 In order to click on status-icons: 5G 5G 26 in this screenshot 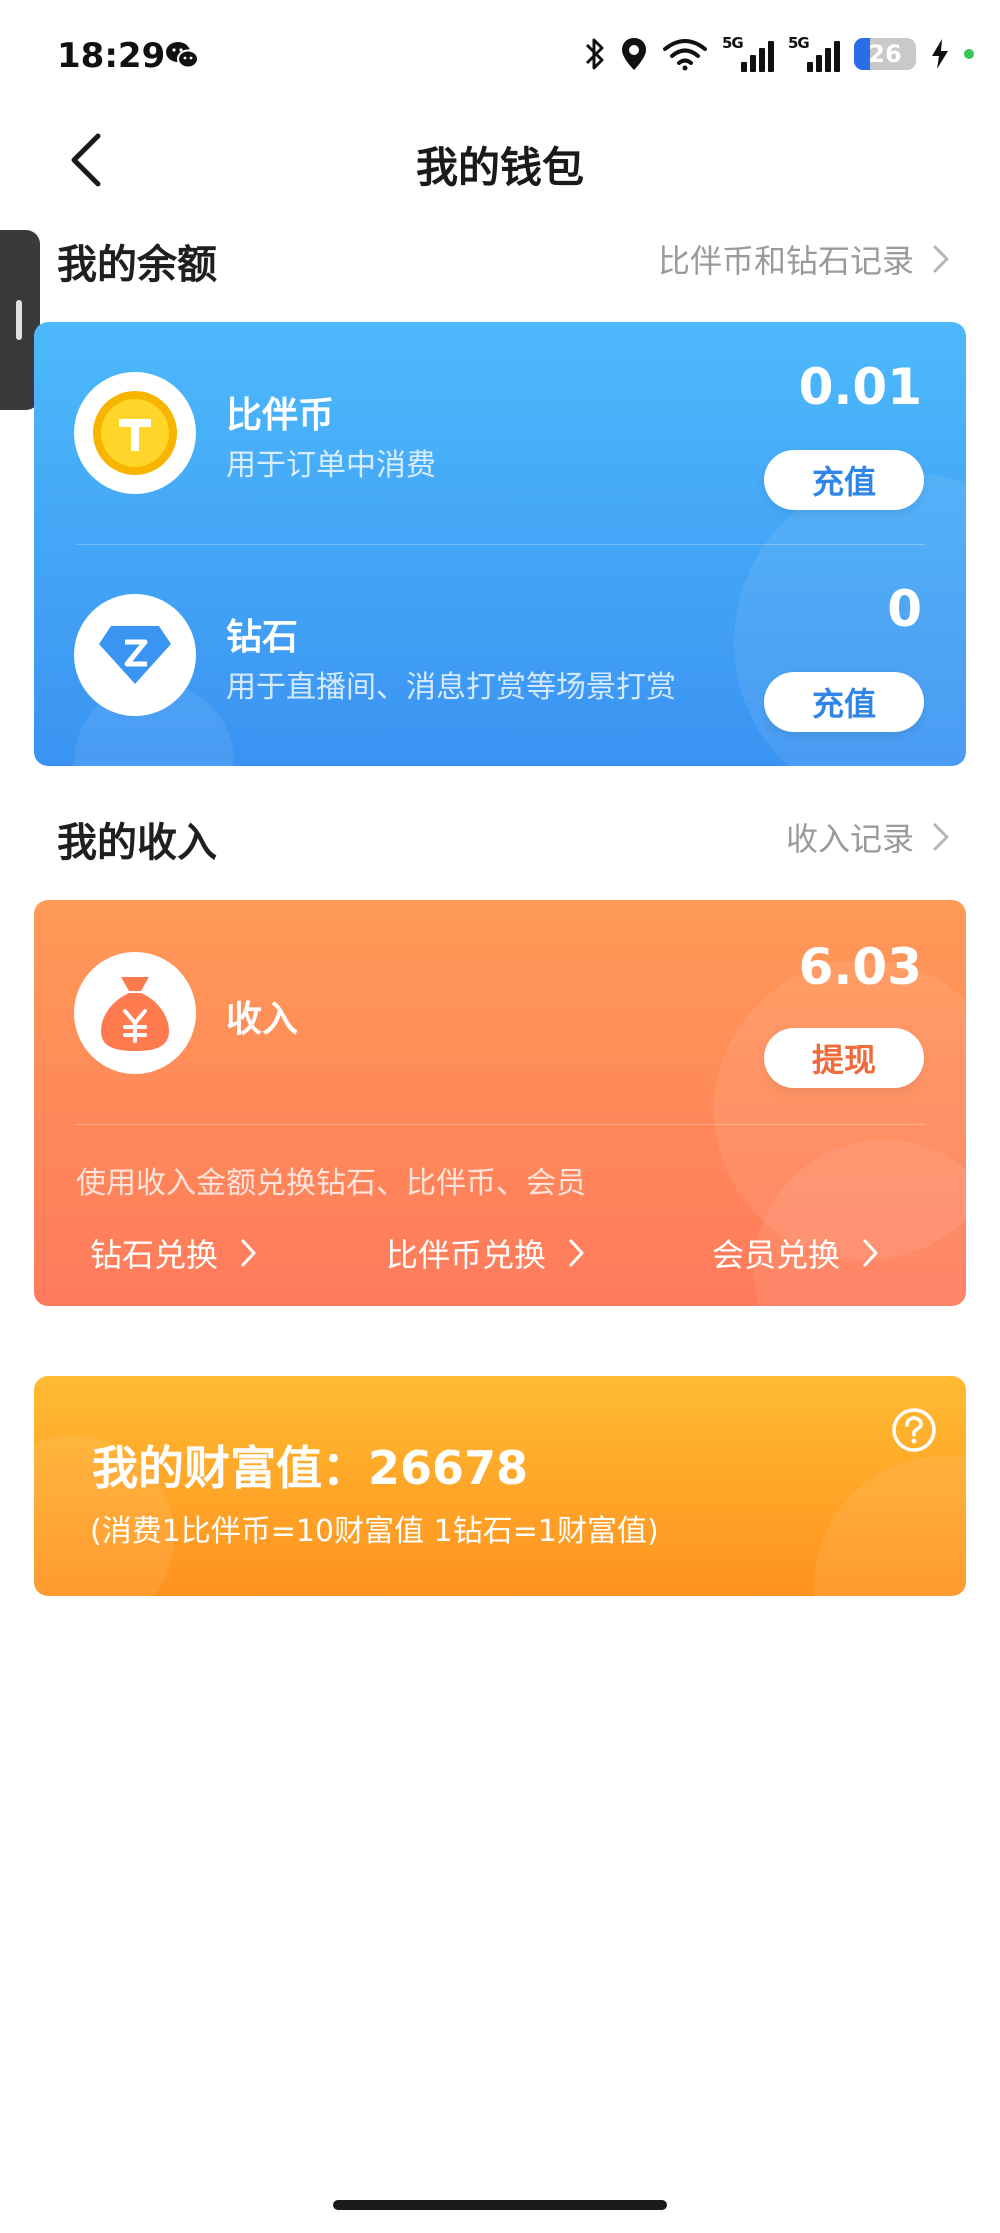, I will do `click(779, 54)`.